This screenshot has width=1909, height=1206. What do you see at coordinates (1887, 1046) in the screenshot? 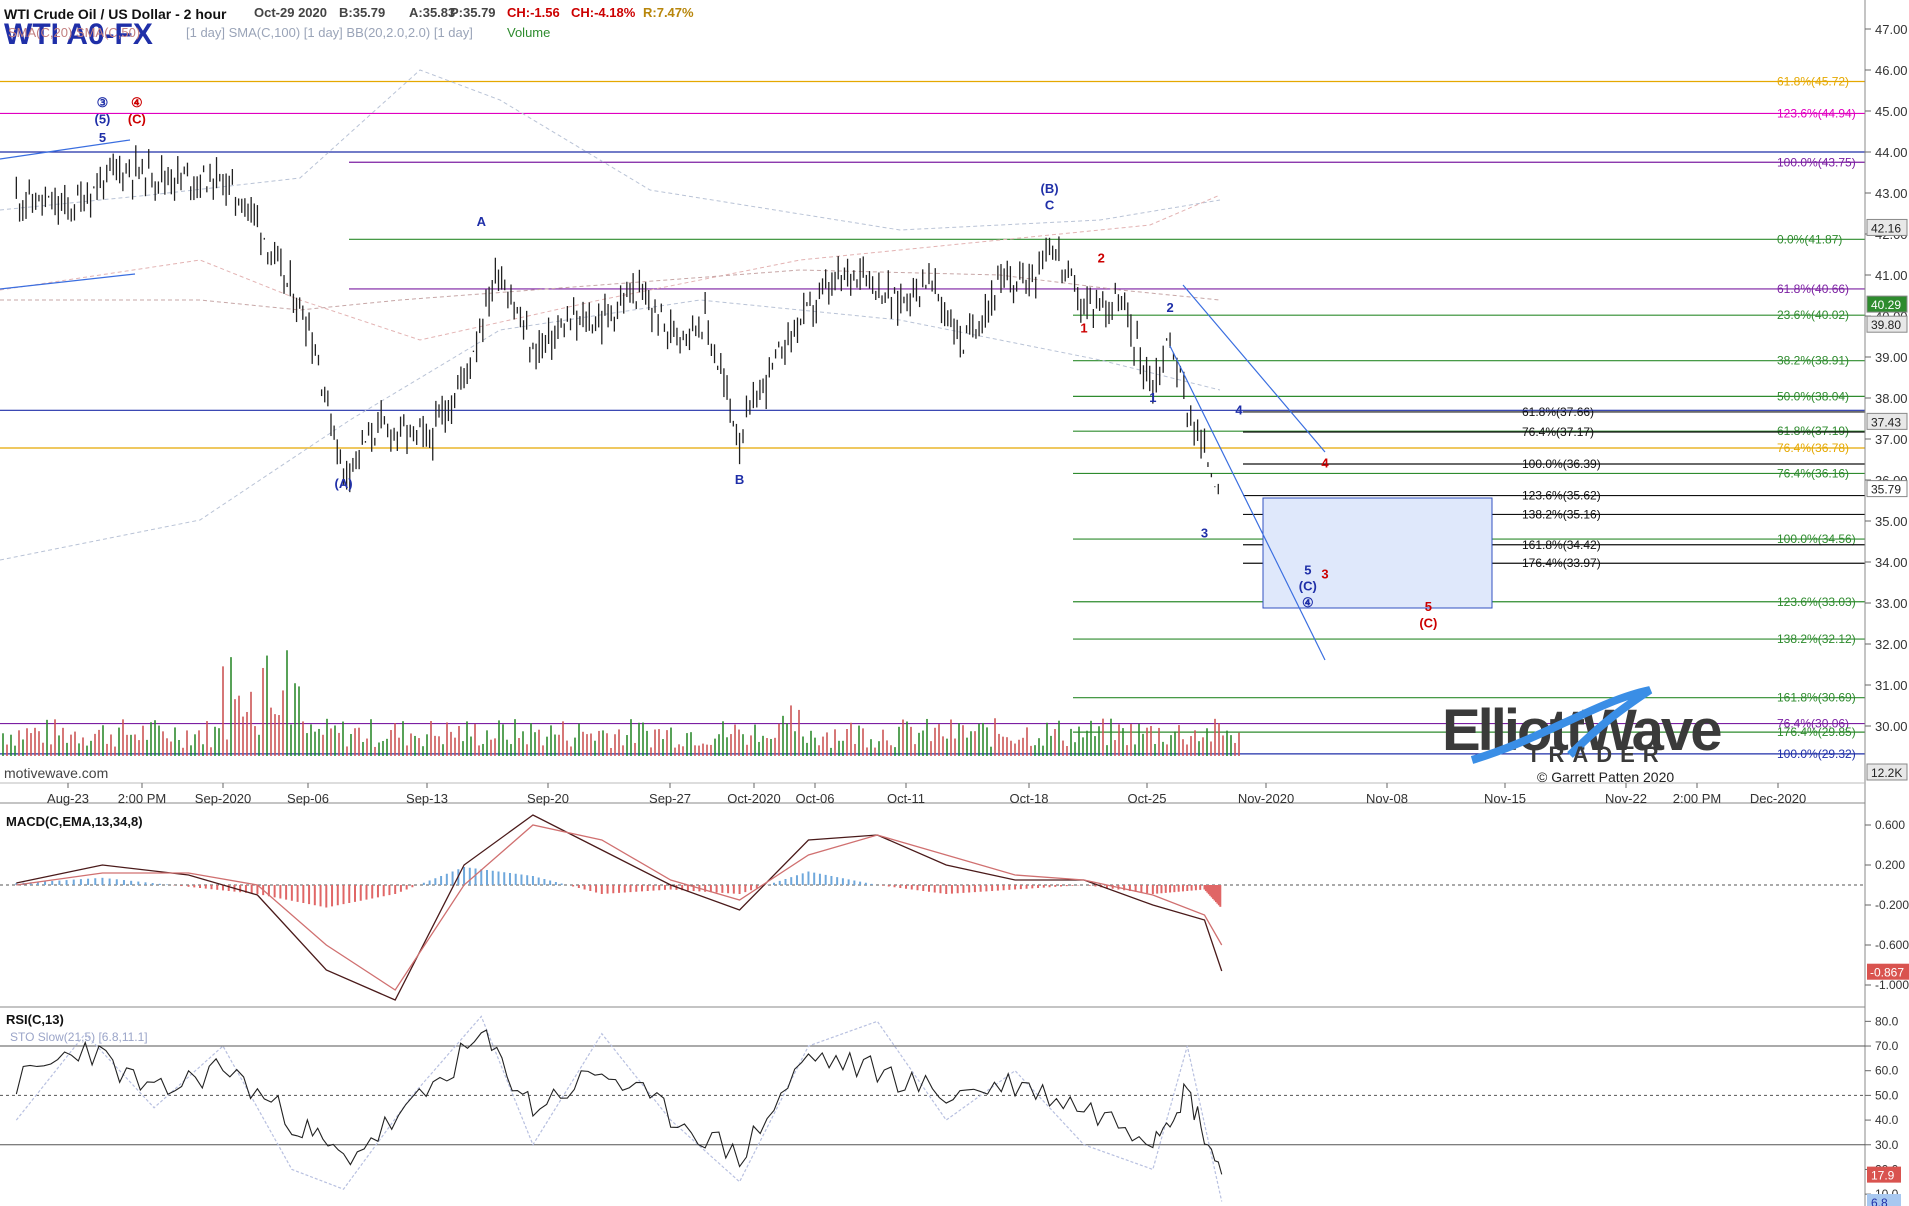
I see `rsi-tick-label: 70.0` at bounding box center [1887, 1046].